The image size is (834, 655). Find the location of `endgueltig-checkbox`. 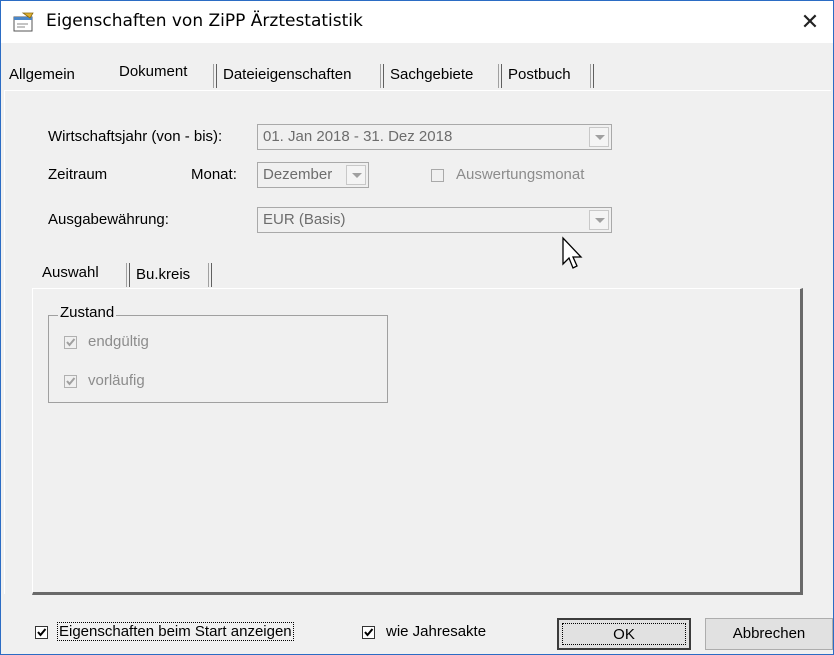

endgueltig-checkbox is located at coordinates (70, 342).